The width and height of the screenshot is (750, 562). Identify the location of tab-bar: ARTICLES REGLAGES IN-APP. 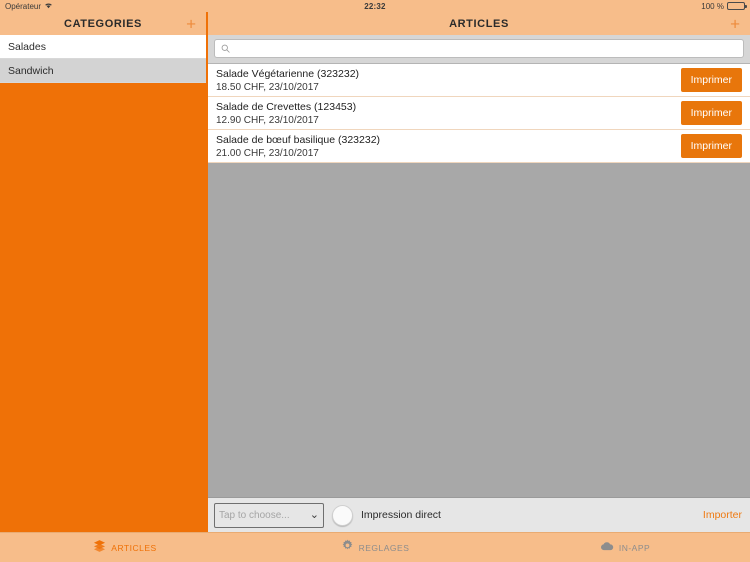
(375, 547).